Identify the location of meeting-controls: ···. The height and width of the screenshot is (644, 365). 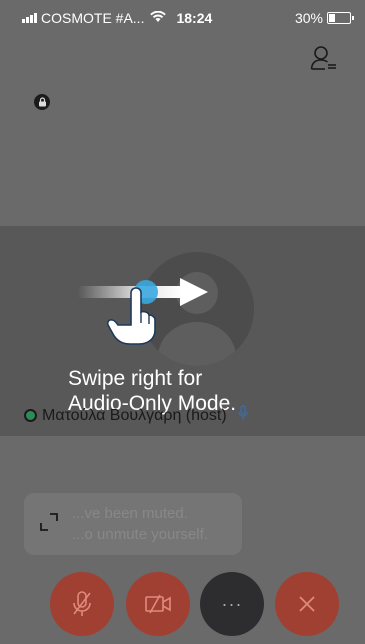
(182, 608).